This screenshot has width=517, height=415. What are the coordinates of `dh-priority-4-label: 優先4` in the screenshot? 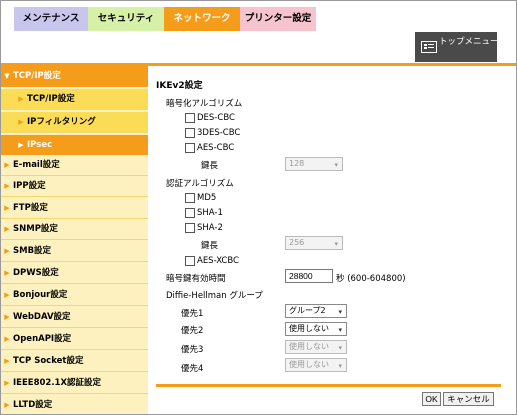 It's located at (192, 369).